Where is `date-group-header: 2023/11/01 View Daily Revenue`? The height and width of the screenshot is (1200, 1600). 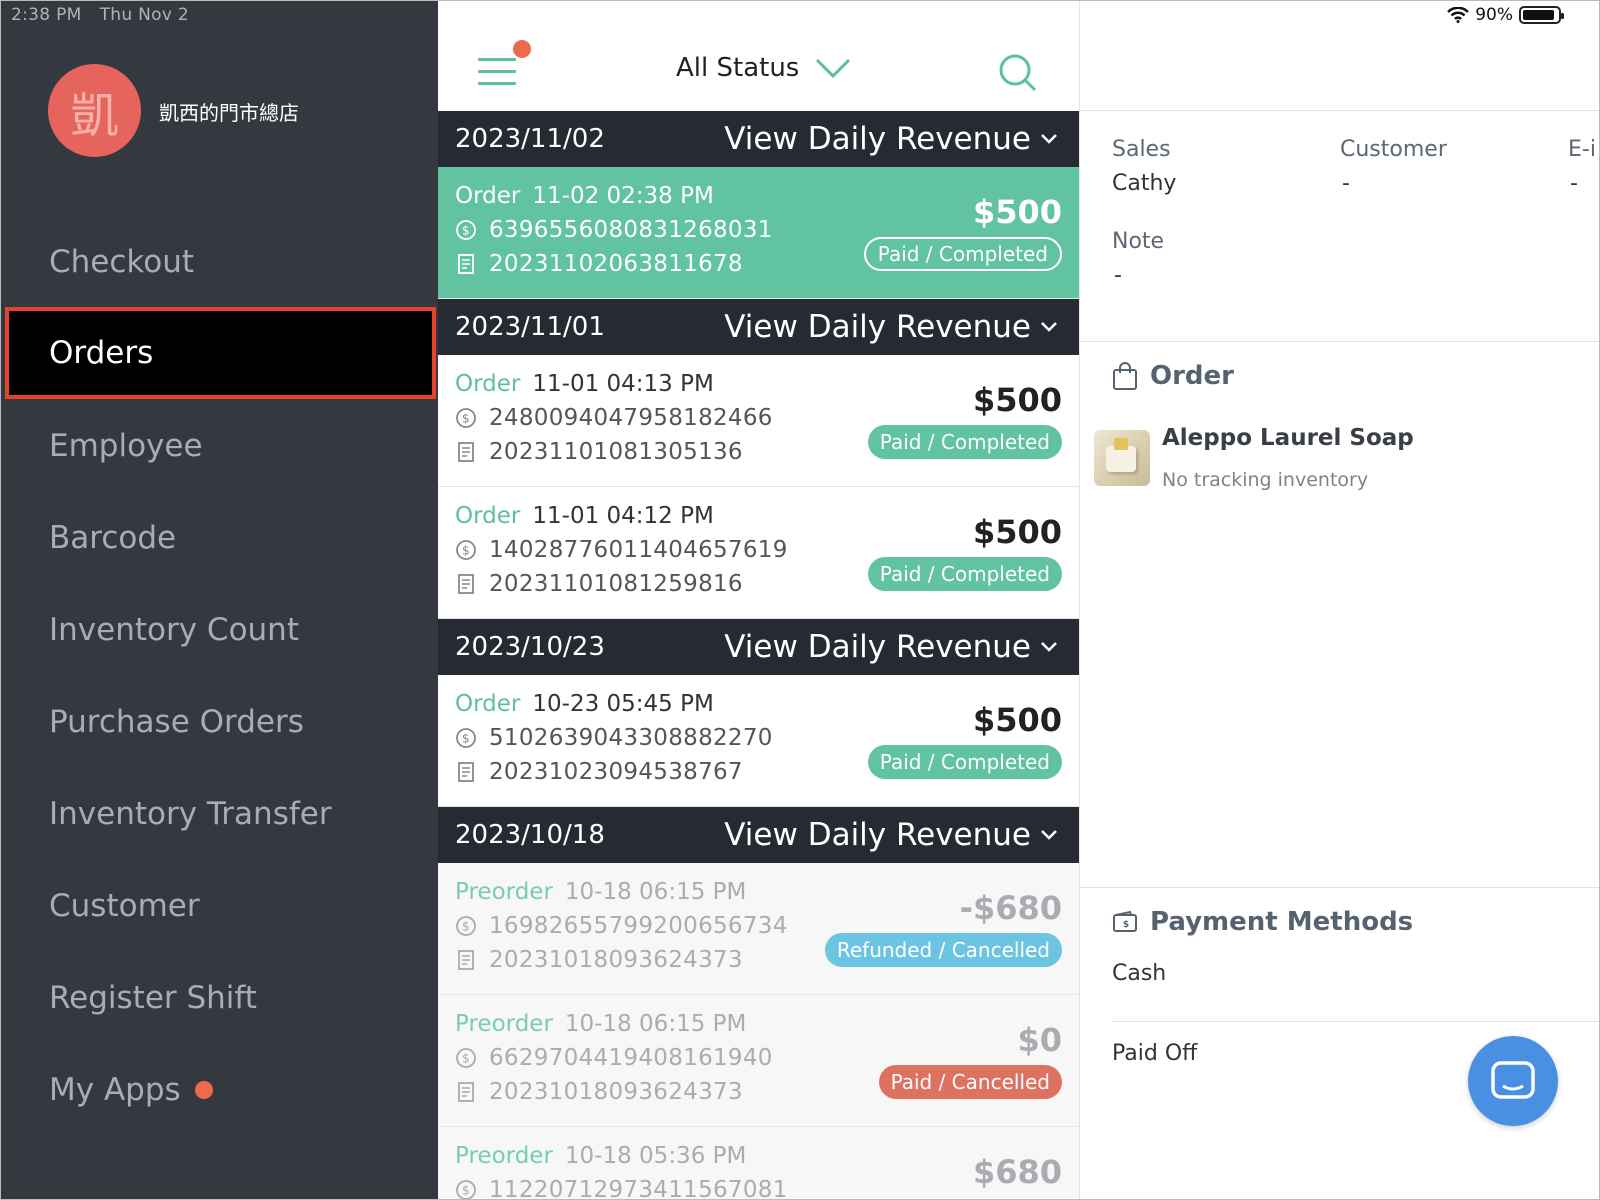 date-group-header: 2023/11/01 View Daily Revenue is located at coordinates (758, 327).